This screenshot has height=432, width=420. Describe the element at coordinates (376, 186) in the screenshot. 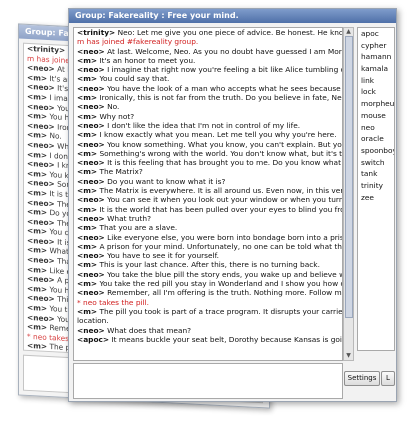

I see `user-list-item: trinity` at that location.